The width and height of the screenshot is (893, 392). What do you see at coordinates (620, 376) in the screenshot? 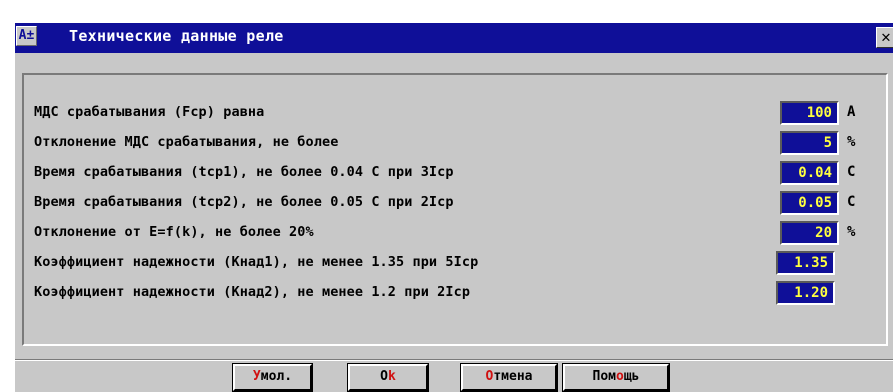
I see `hotkey-letter: о` at bounding box center [620, 376].